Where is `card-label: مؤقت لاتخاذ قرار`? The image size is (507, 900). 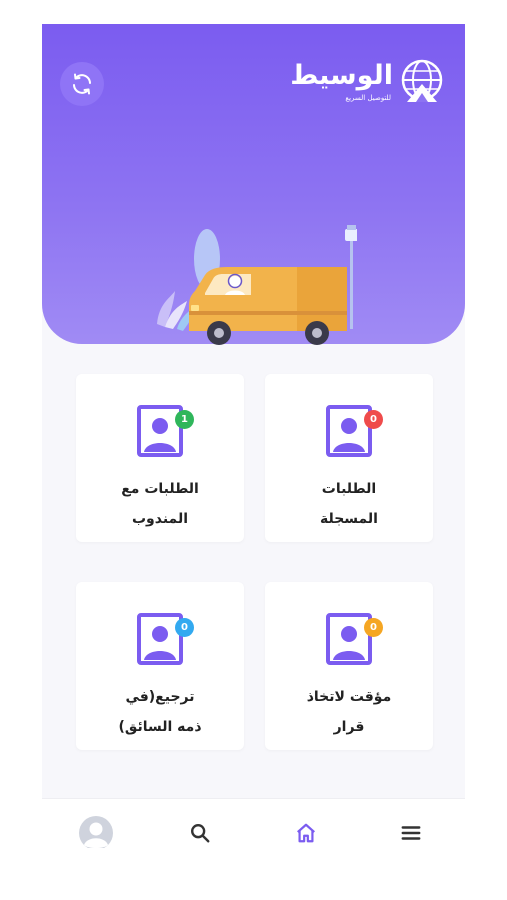
card-label: مؤقت لاتخاذ قرار is located at coordinates (349, 712).